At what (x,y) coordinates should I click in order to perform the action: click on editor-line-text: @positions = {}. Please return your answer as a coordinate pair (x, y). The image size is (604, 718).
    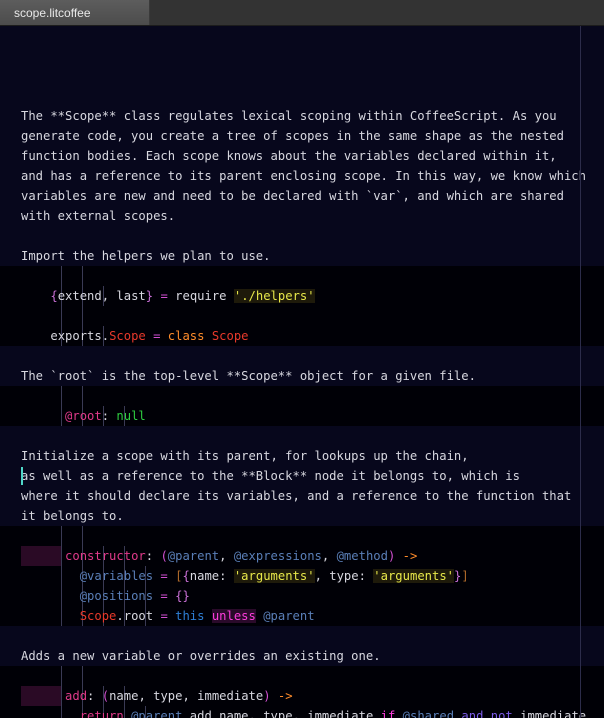
    Looking at the image, I should click on (134, 596).